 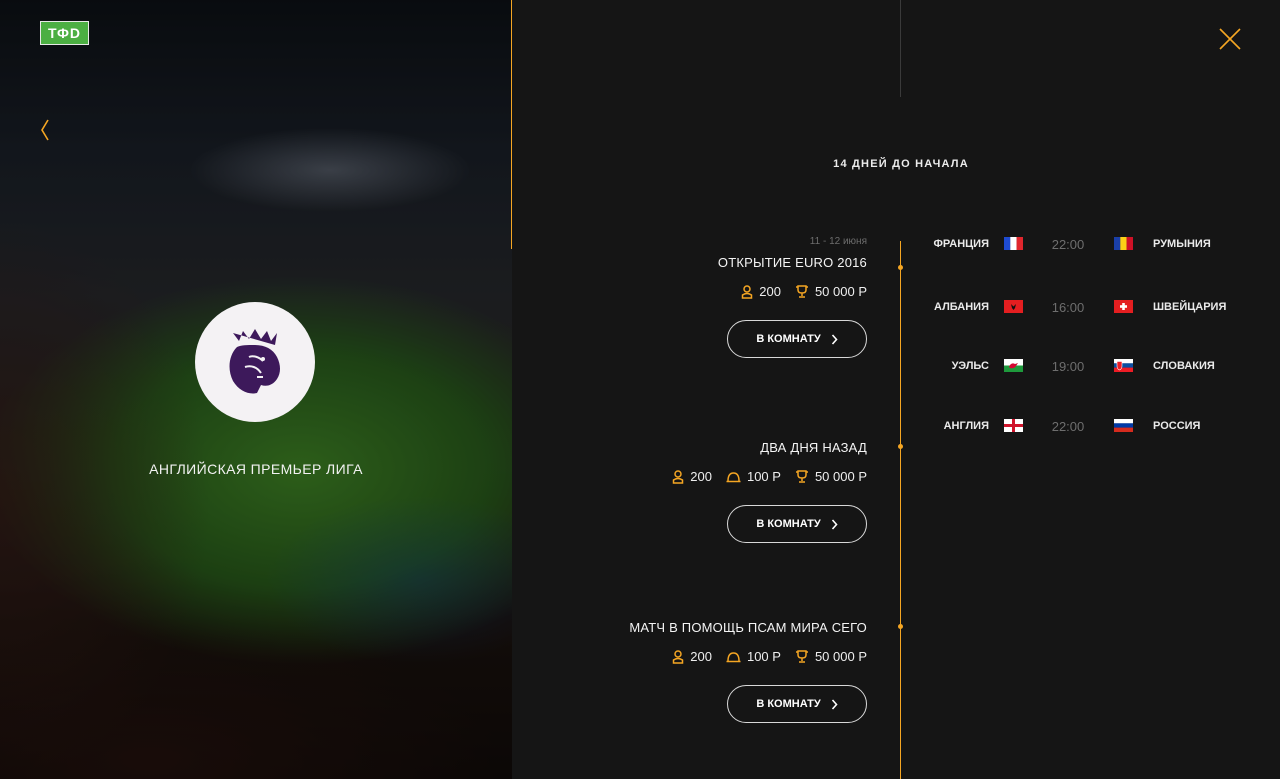 What do you see at coordinates (1123, 306) in the screenshot?
I see `switzerland-flag-icon` at bounding box center [1123, 306].